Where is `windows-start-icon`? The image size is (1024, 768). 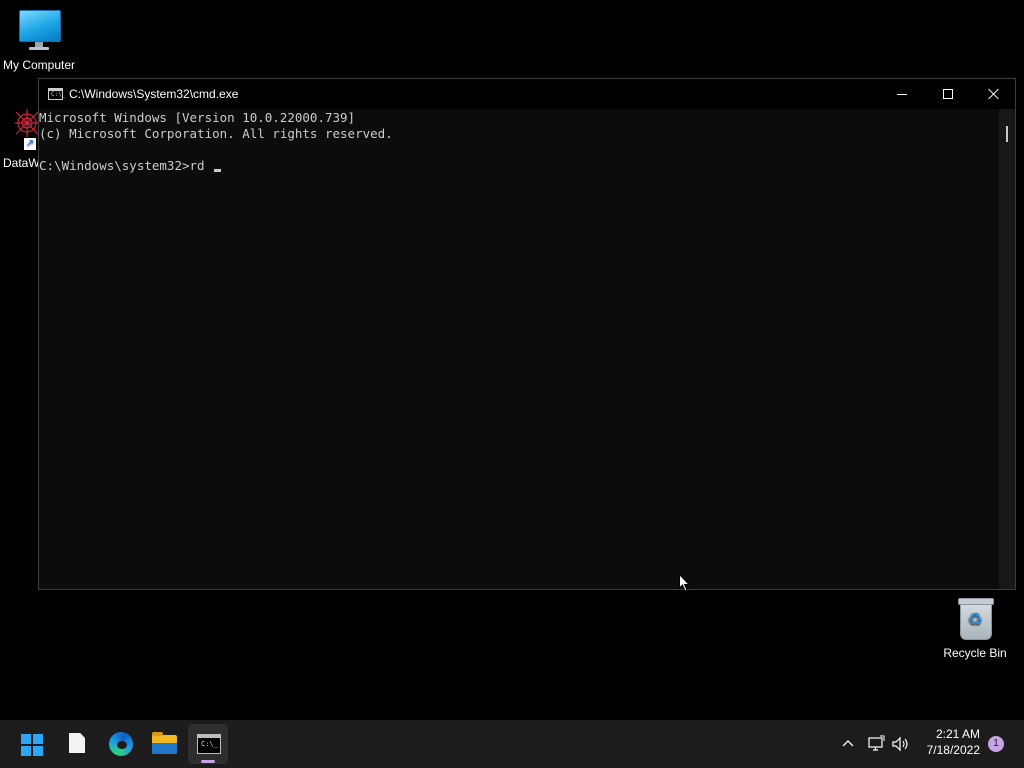
windows-start-icon is located at coordinates (32, 745).